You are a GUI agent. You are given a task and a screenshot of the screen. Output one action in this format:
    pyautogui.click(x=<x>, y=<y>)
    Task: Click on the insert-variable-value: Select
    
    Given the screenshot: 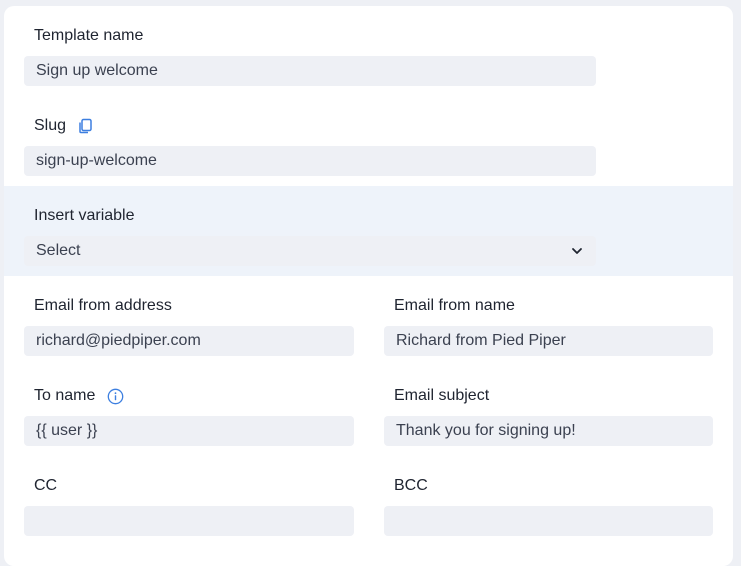 What is the action you would take?
    pyautogui.click(x=58, y=250)
    